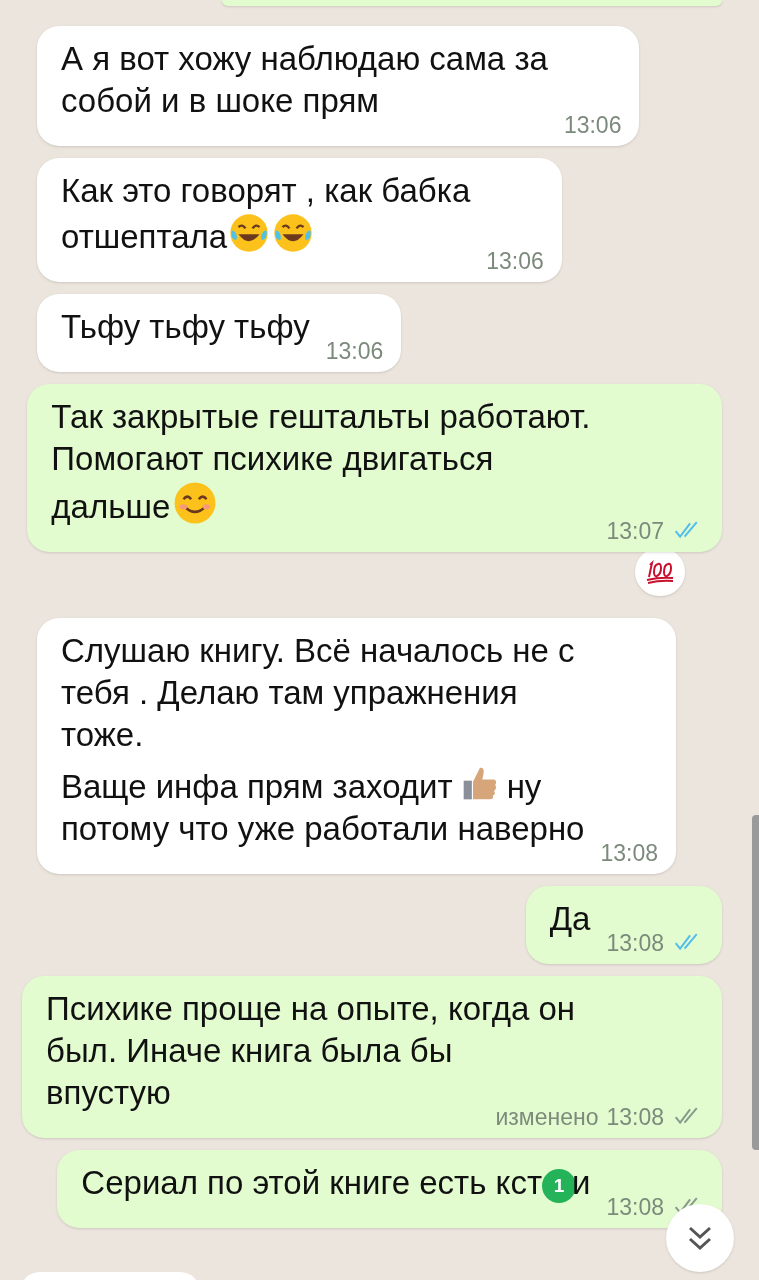 This screenshot has width=759, height=1280. What do you see at coordinates (311, 1182) in the screenshot?
I see `message-text: Сериал по этой книге есть кст` at bounding box center [311, 1182].